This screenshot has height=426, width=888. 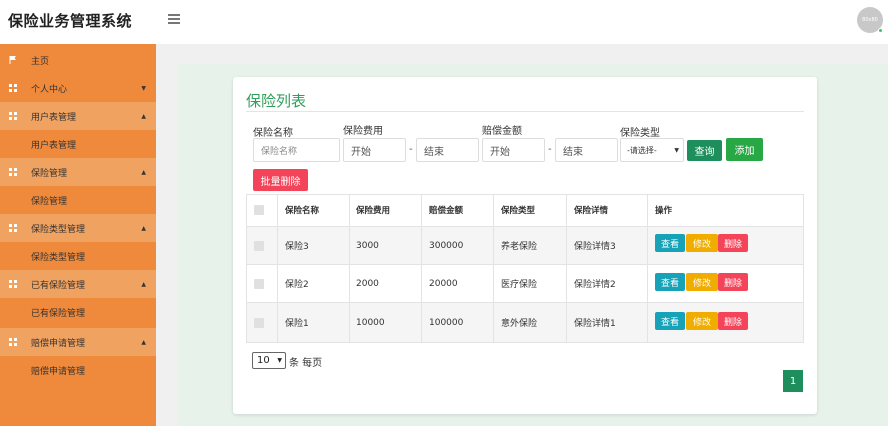 I want to click on payout-filter-label: 赔偿金额, so click(x=502, y=131).